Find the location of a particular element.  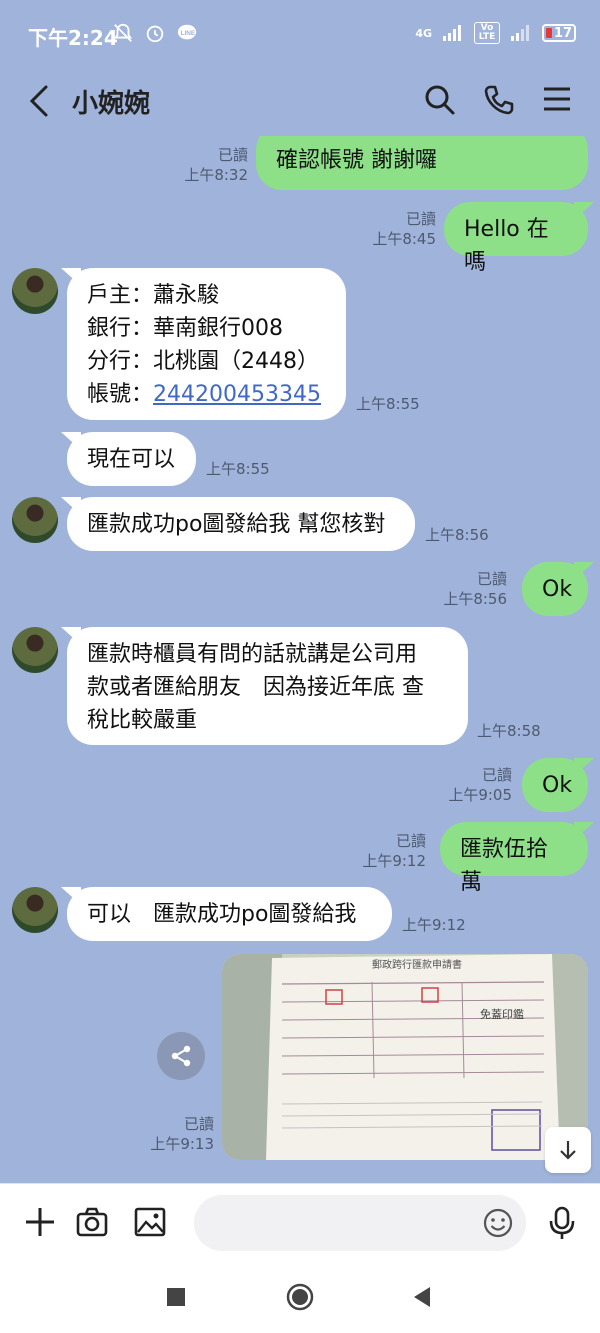

chat-header: 小婉婉 is located at coordinates (300, 101).